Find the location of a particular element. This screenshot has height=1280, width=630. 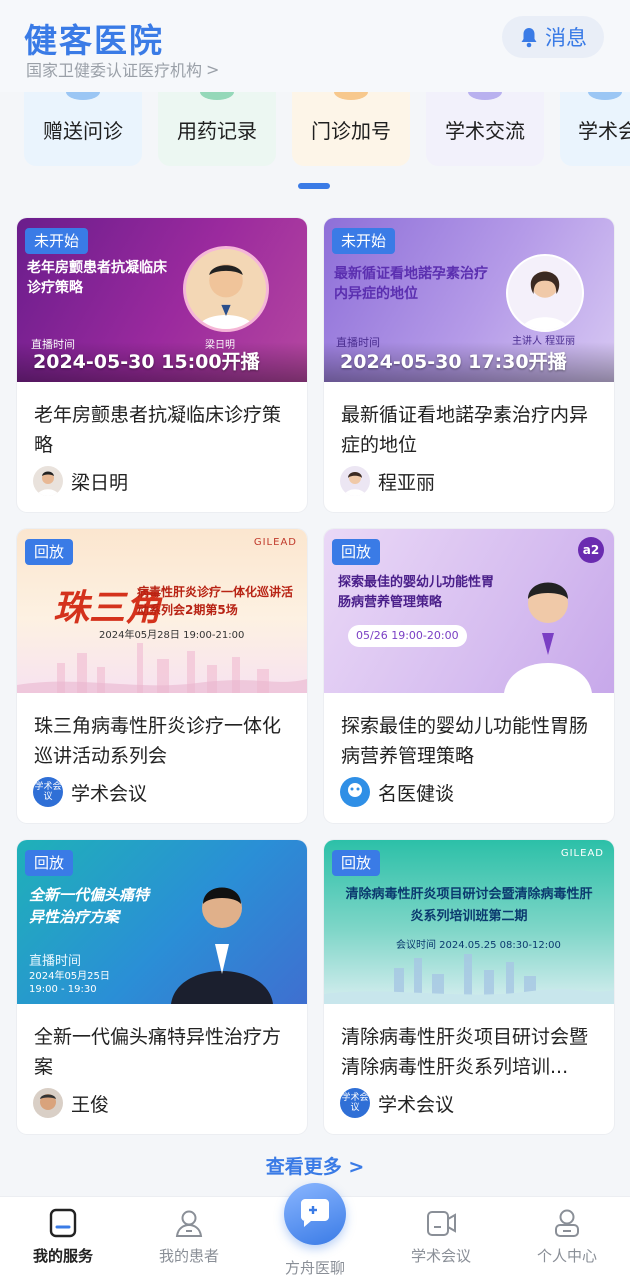

quick-nav-medication-records: 用药记录 is located at coordinates (217, 129).